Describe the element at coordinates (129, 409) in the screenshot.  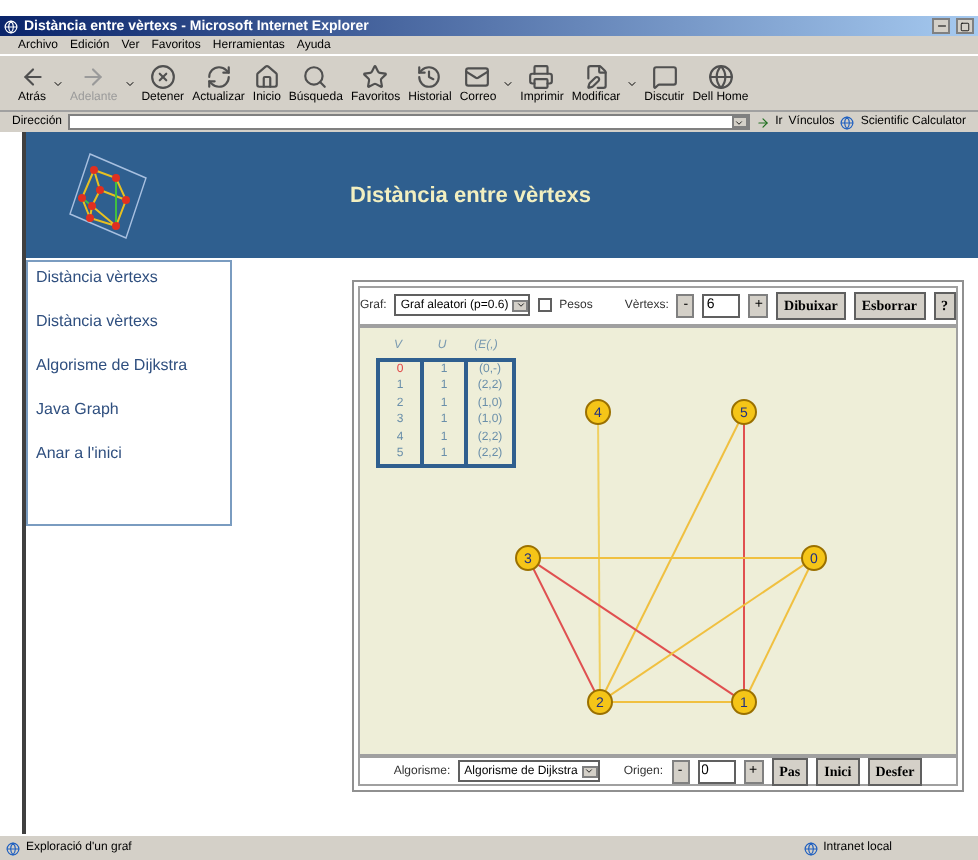
I see `sidebar-link: Java Graph` at that location.